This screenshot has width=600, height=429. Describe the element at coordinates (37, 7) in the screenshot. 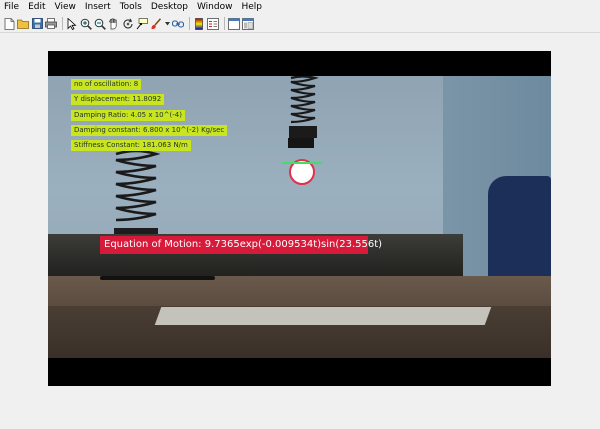

I see `menu-edit: Edit` at that location.